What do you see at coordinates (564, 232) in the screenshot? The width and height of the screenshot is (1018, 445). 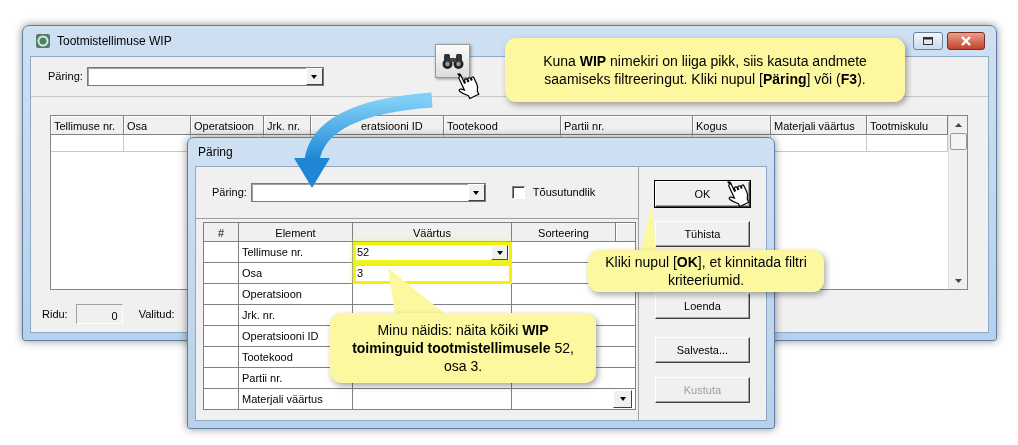 I see `column-header: Sorteering` at bounding box center [564, 232].